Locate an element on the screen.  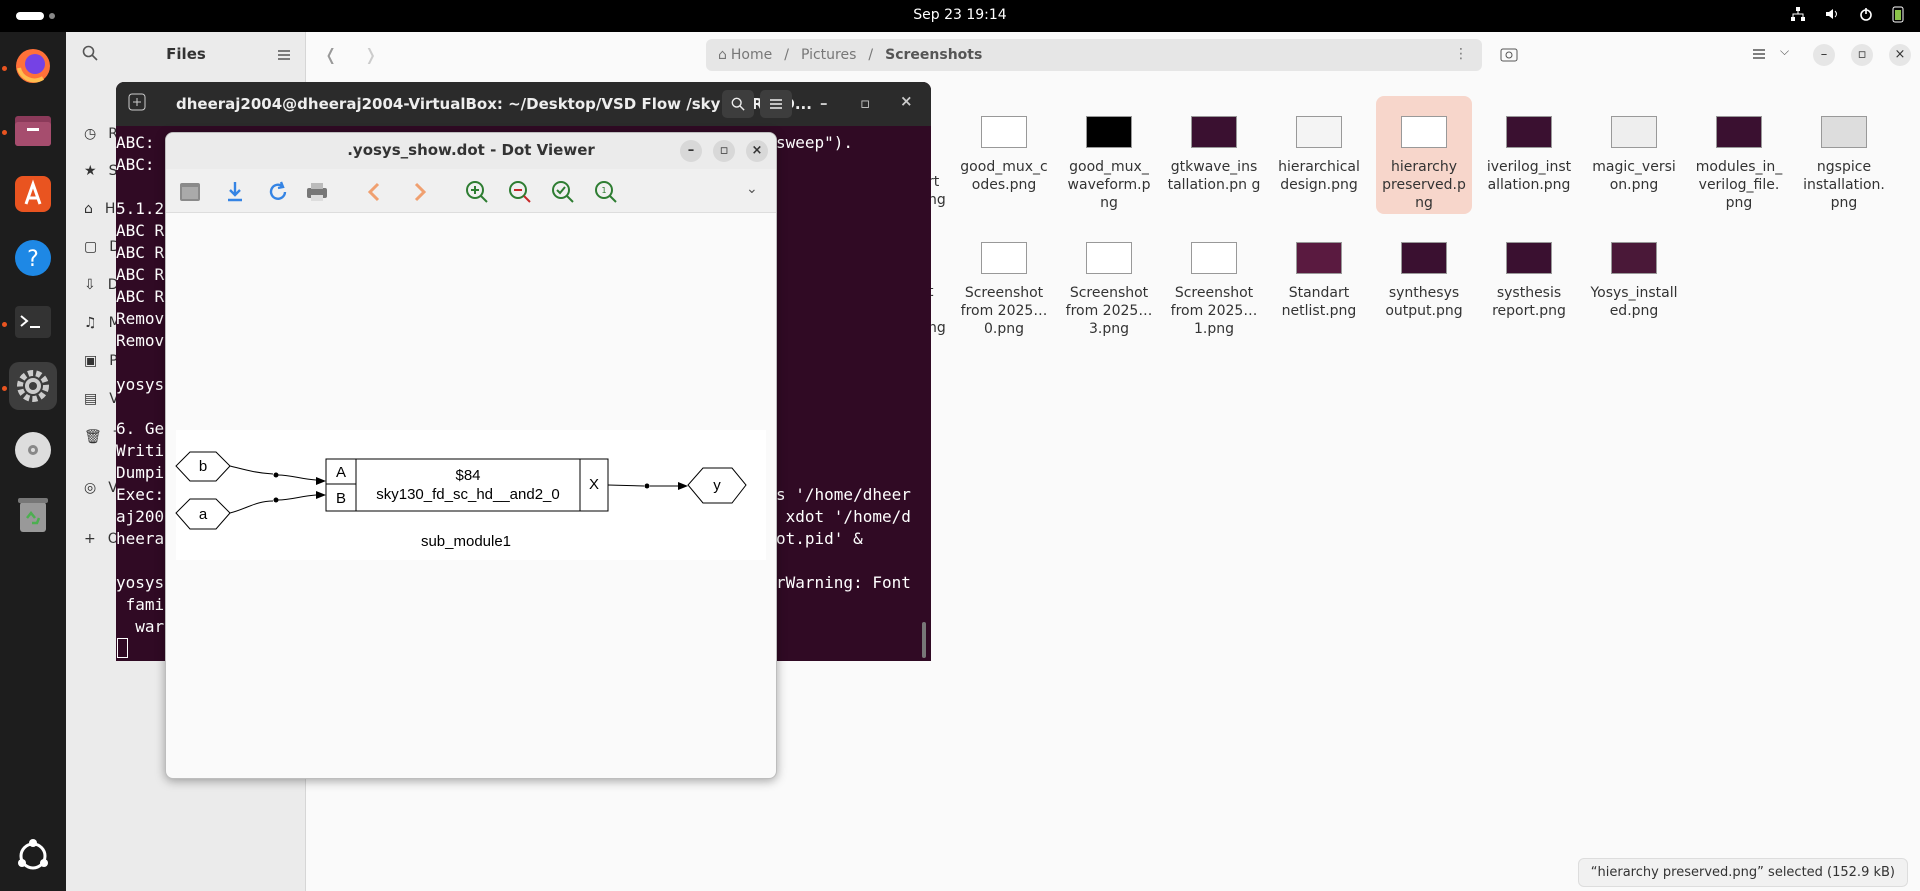
file-item: modules_in_ verilog_file. png is located at coordinates (1739, 157).